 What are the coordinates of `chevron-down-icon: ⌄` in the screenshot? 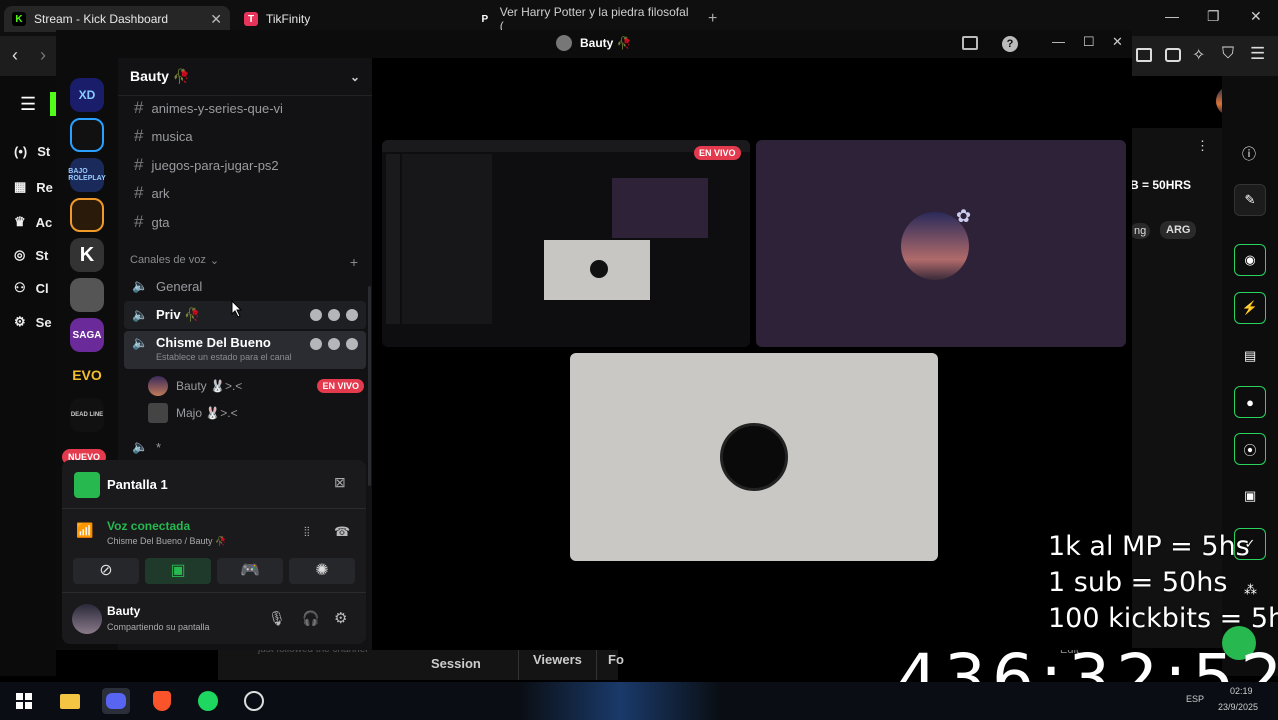 It's located at (355, 77).